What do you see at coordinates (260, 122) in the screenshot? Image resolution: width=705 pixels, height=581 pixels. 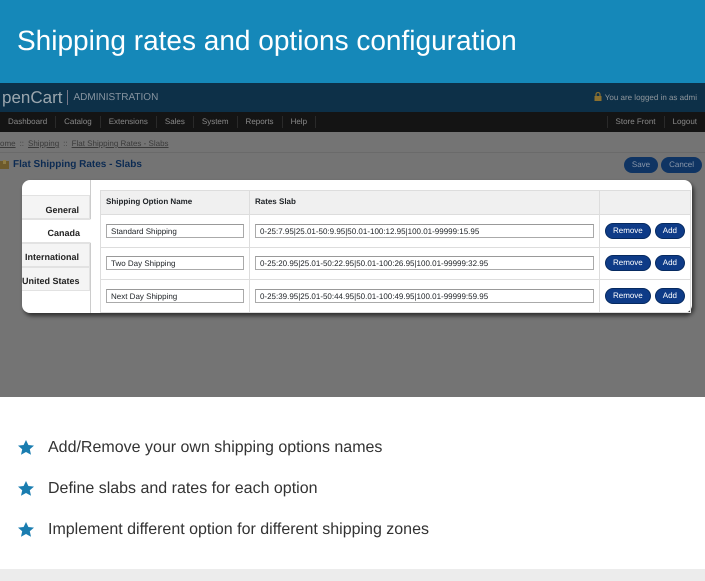 I see `nav-item: Reports` at bounding box center [260, 122].